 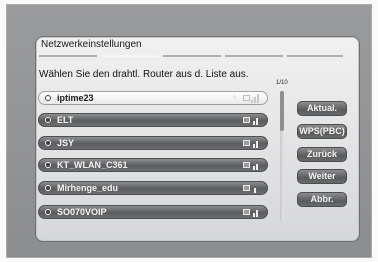 What do you see at coordinates (65, 120) in the screenshot?
I see `network-ssid: ELT` at bounding box center [65, 120].